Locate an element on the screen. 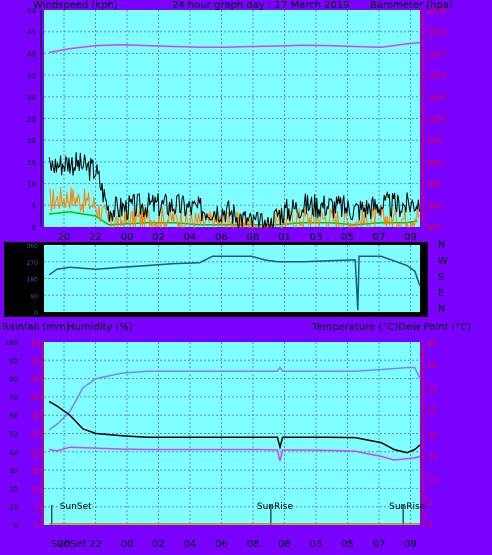  humidity-tick-label: 10 is located at coordinates (13, 508).